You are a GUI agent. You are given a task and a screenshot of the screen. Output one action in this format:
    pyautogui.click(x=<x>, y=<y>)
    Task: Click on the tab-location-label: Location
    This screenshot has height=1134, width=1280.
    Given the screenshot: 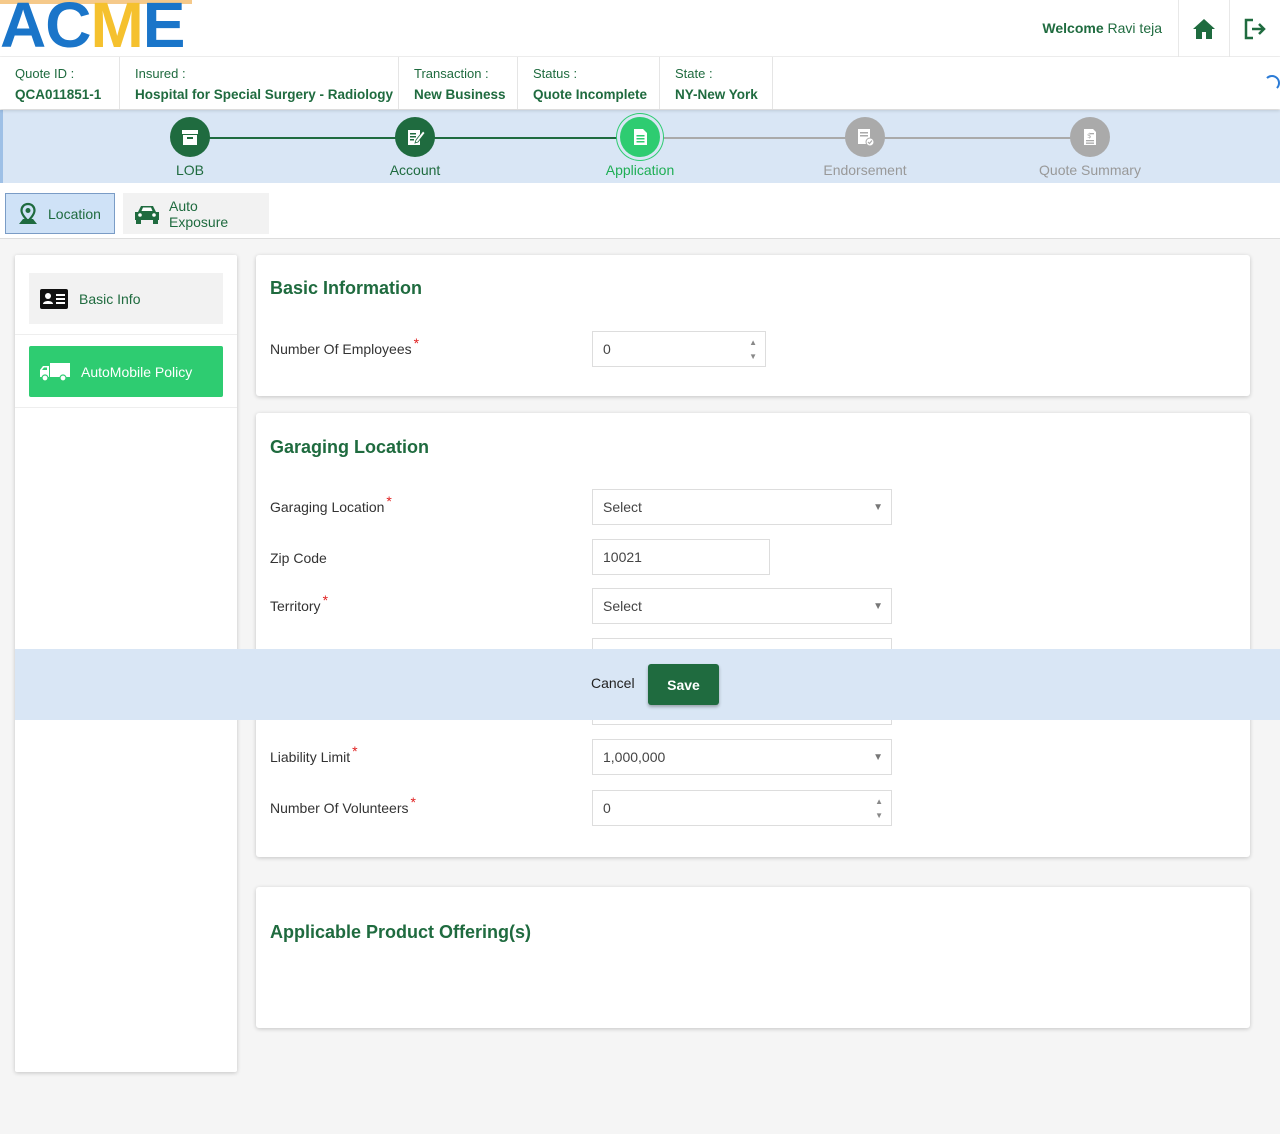 What is the action you would take?
    pyautogui.click(x=74, y=213)
    